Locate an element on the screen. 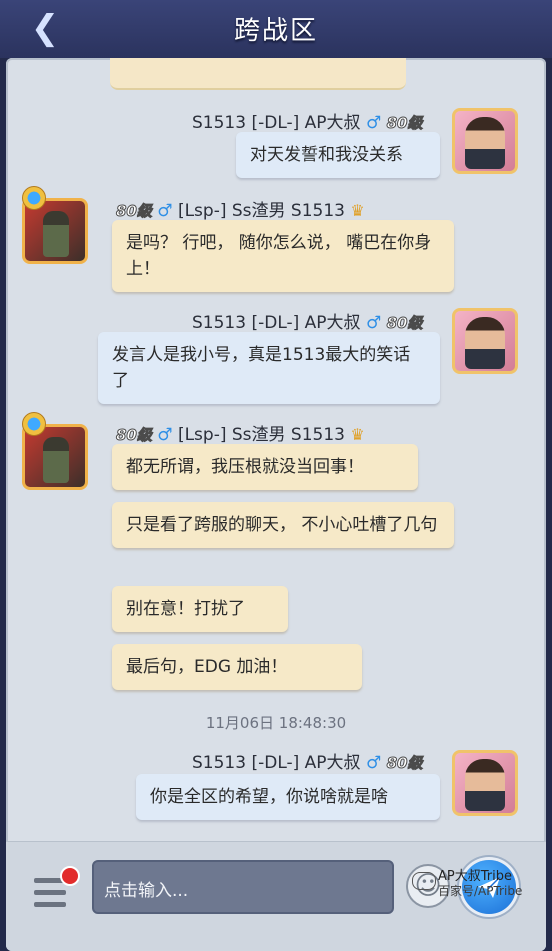 The width and height of the screenshot is (552, 951). watermark-line: AP大叔Tribe is located at coordinates (475, 876).